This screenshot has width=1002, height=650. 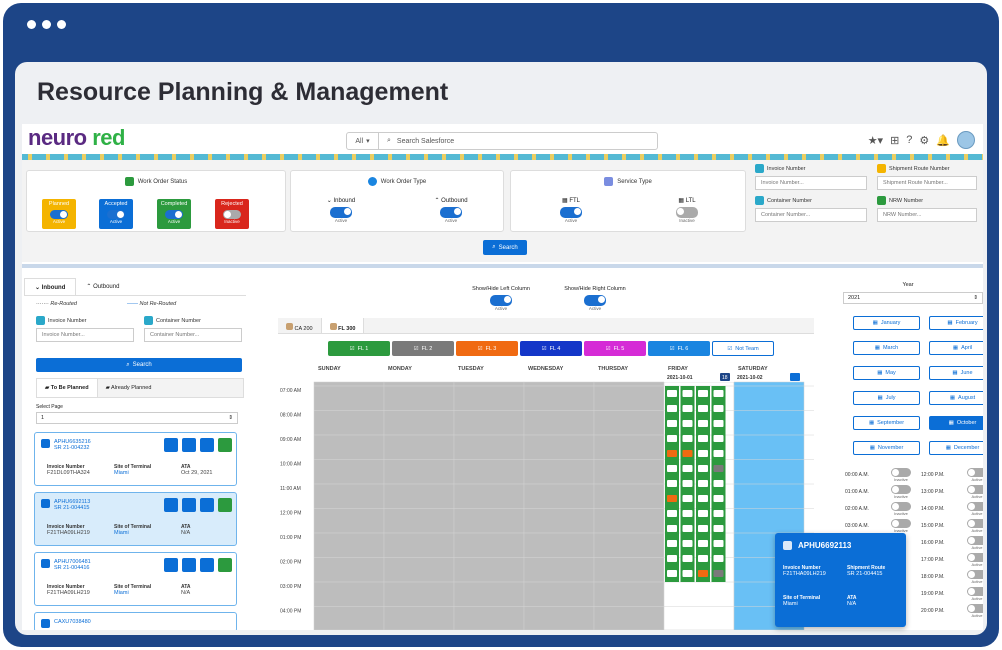 I want to click on team-filter: ☑ FL 2, so click(x=423, y=348).